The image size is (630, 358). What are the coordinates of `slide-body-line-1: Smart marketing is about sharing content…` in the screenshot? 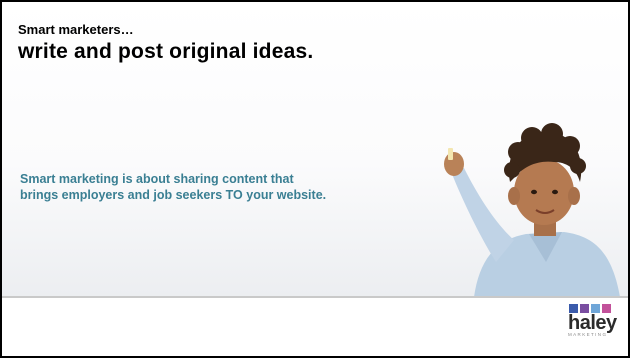 It's located at (157, 179).